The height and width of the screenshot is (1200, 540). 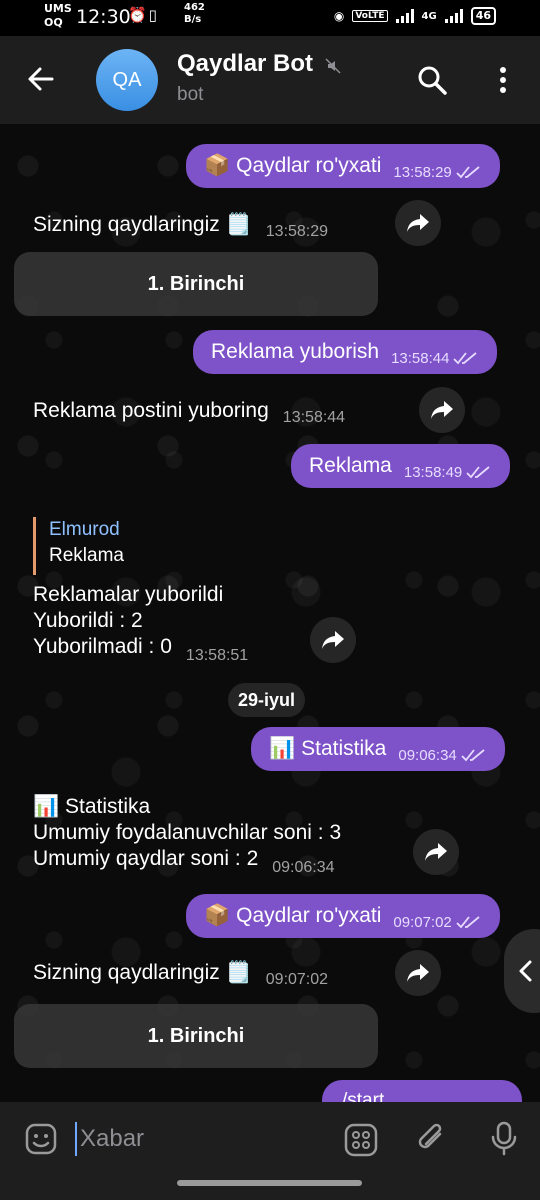 I want to click on message-text: Statistika, so click(x=344, y=748).